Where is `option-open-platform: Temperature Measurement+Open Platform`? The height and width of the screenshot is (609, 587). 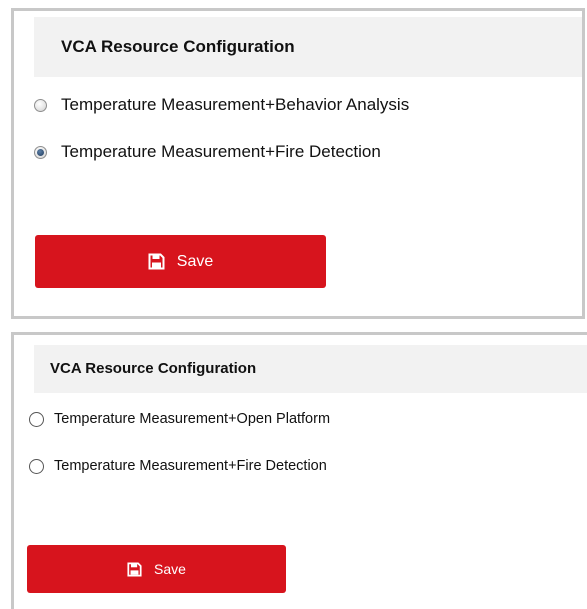 option-open-platform: Temperature Measurement+Open Platform is located at coordinates (179, 419).